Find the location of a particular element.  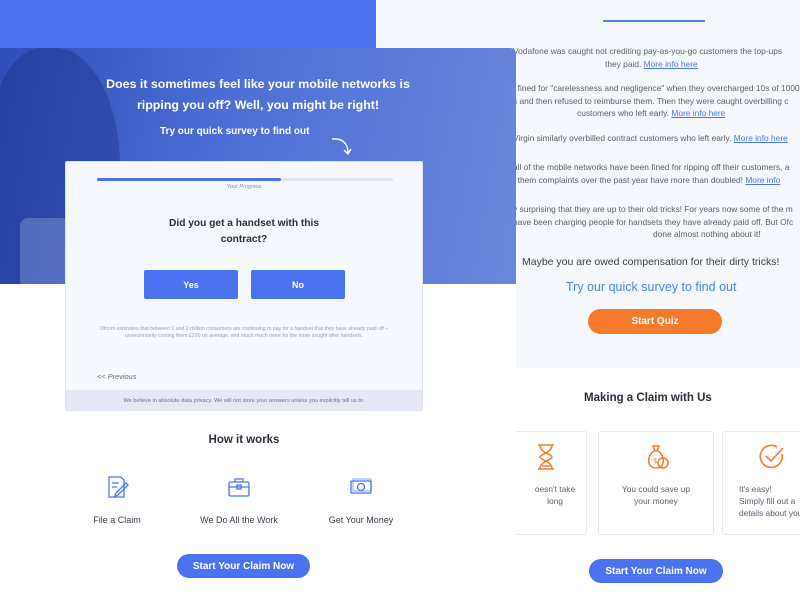

hourglass-icon is located at coordinates (546, 457).